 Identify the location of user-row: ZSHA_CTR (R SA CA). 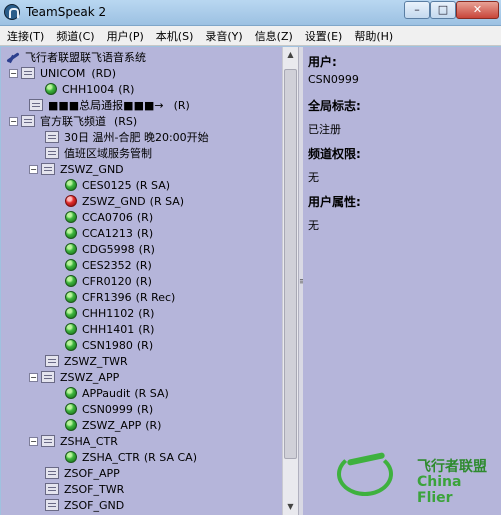
(131, 457).